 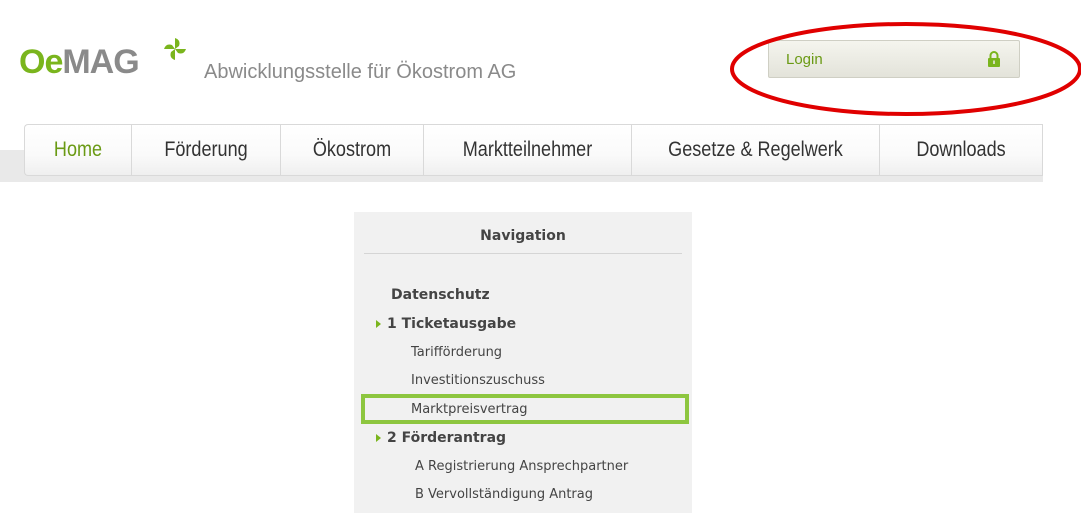 I want to click on navigation-divider, so click(x=523, y=253).